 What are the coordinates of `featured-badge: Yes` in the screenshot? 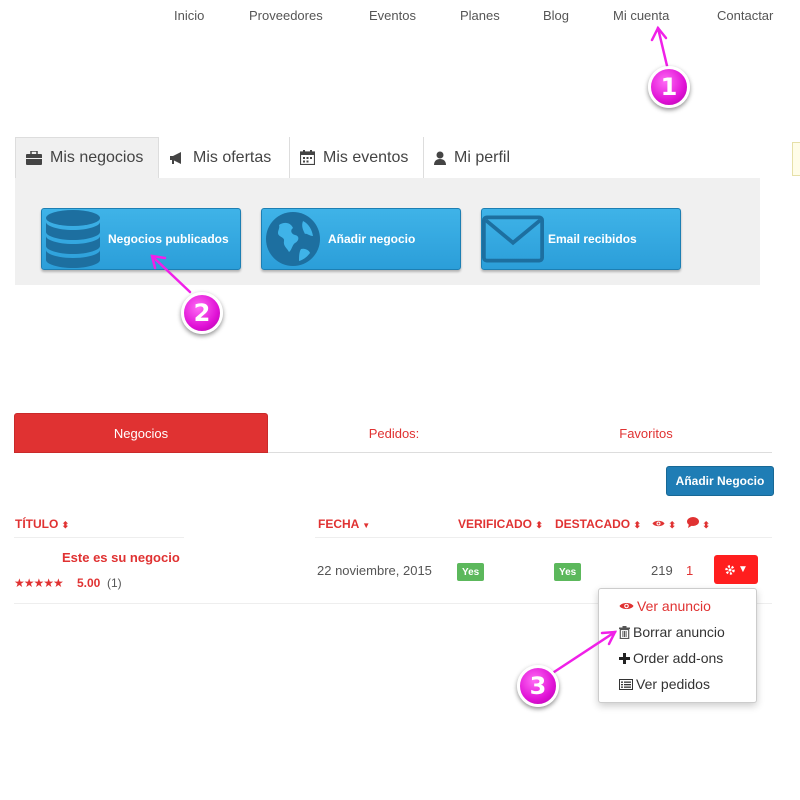 It's located at (568, 572).